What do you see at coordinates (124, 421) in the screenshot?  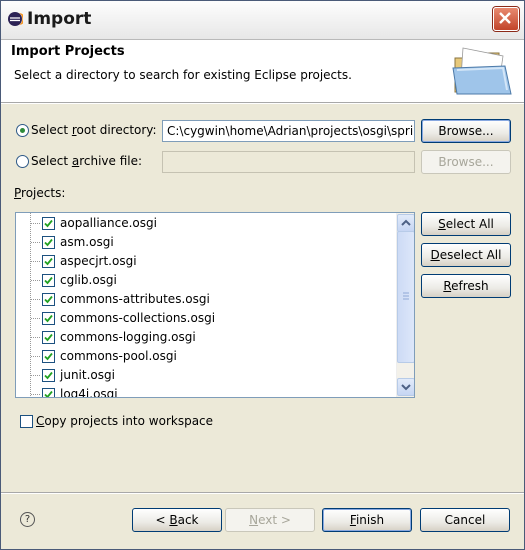 I see `copy-projects-label: Copy projects into workspace` at bounding box center [124, 421].